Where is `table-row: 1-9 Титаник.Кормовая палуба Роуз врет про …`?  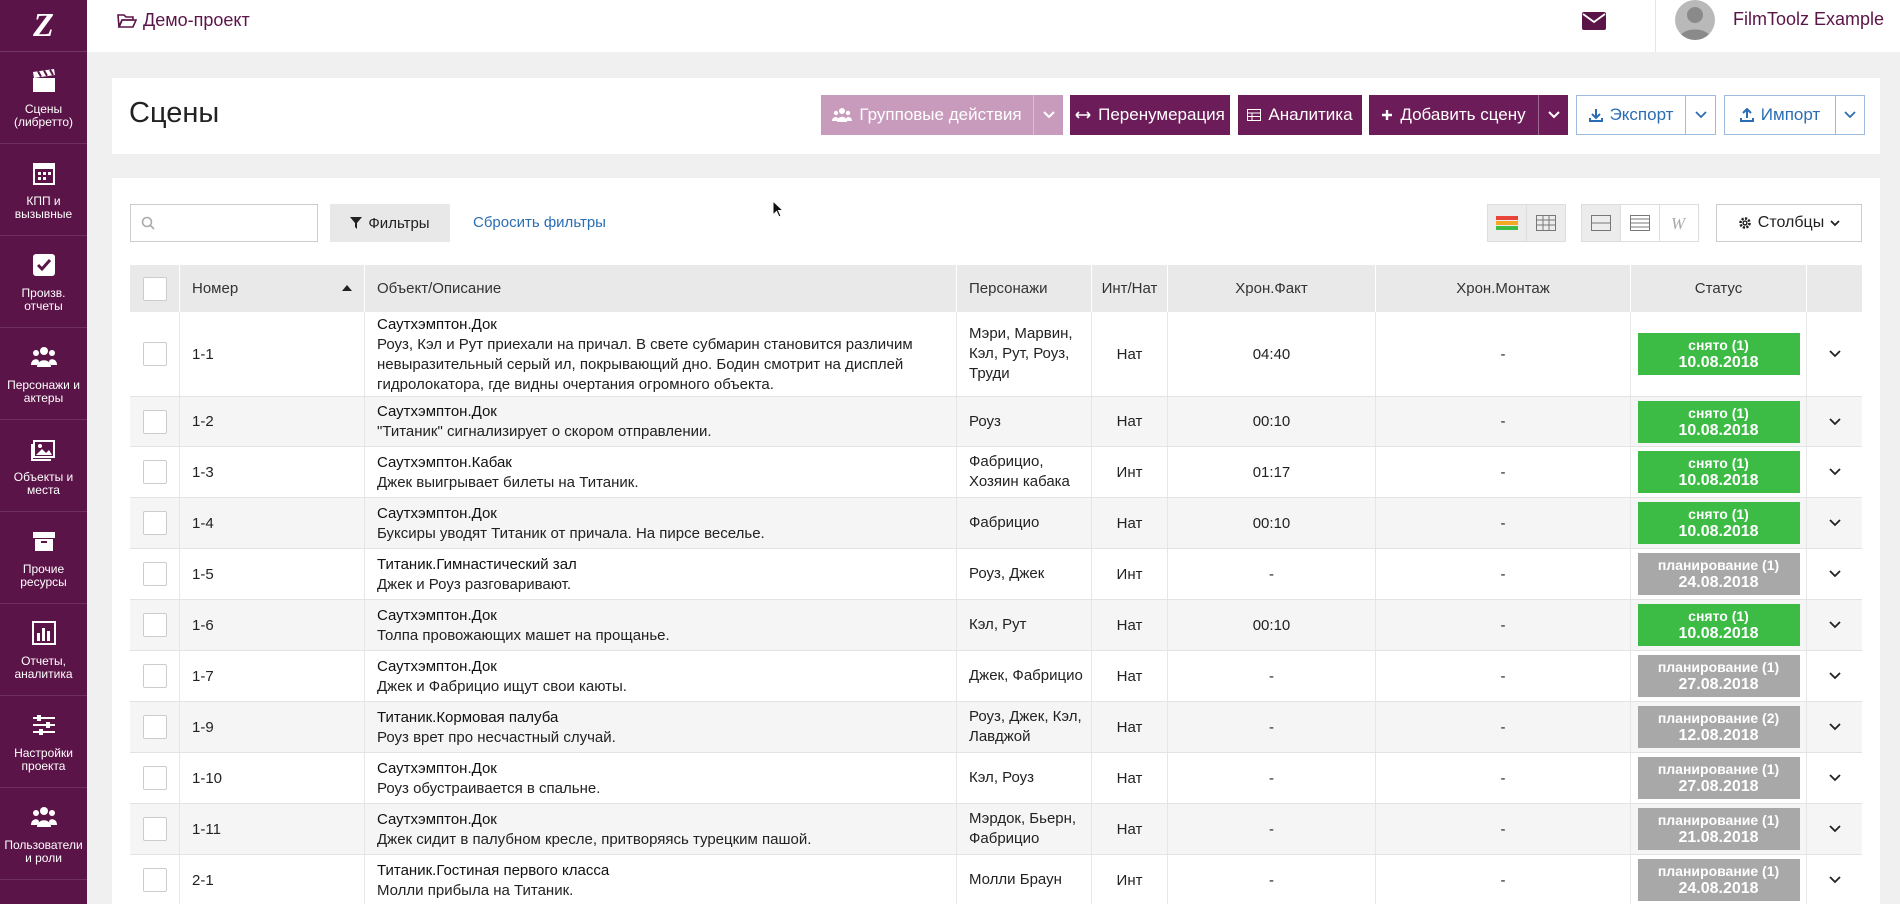 table-row: 1-9 Титаник.Кормовая палуба Роуз врет про … is located at coordinates (996, 727).